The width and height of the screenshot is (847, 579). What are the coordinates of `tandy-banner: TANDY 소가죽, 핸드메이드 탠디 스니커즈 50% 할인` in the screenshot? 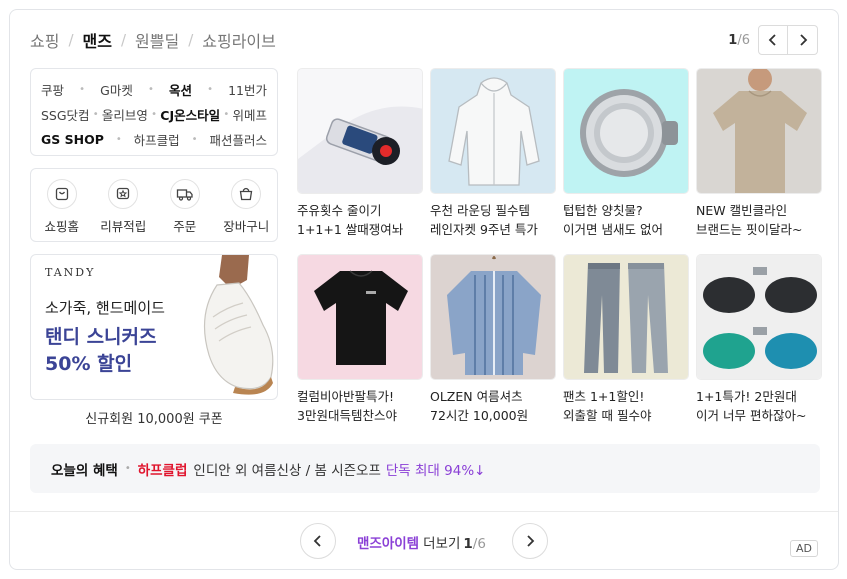 It's located at (154, 327).